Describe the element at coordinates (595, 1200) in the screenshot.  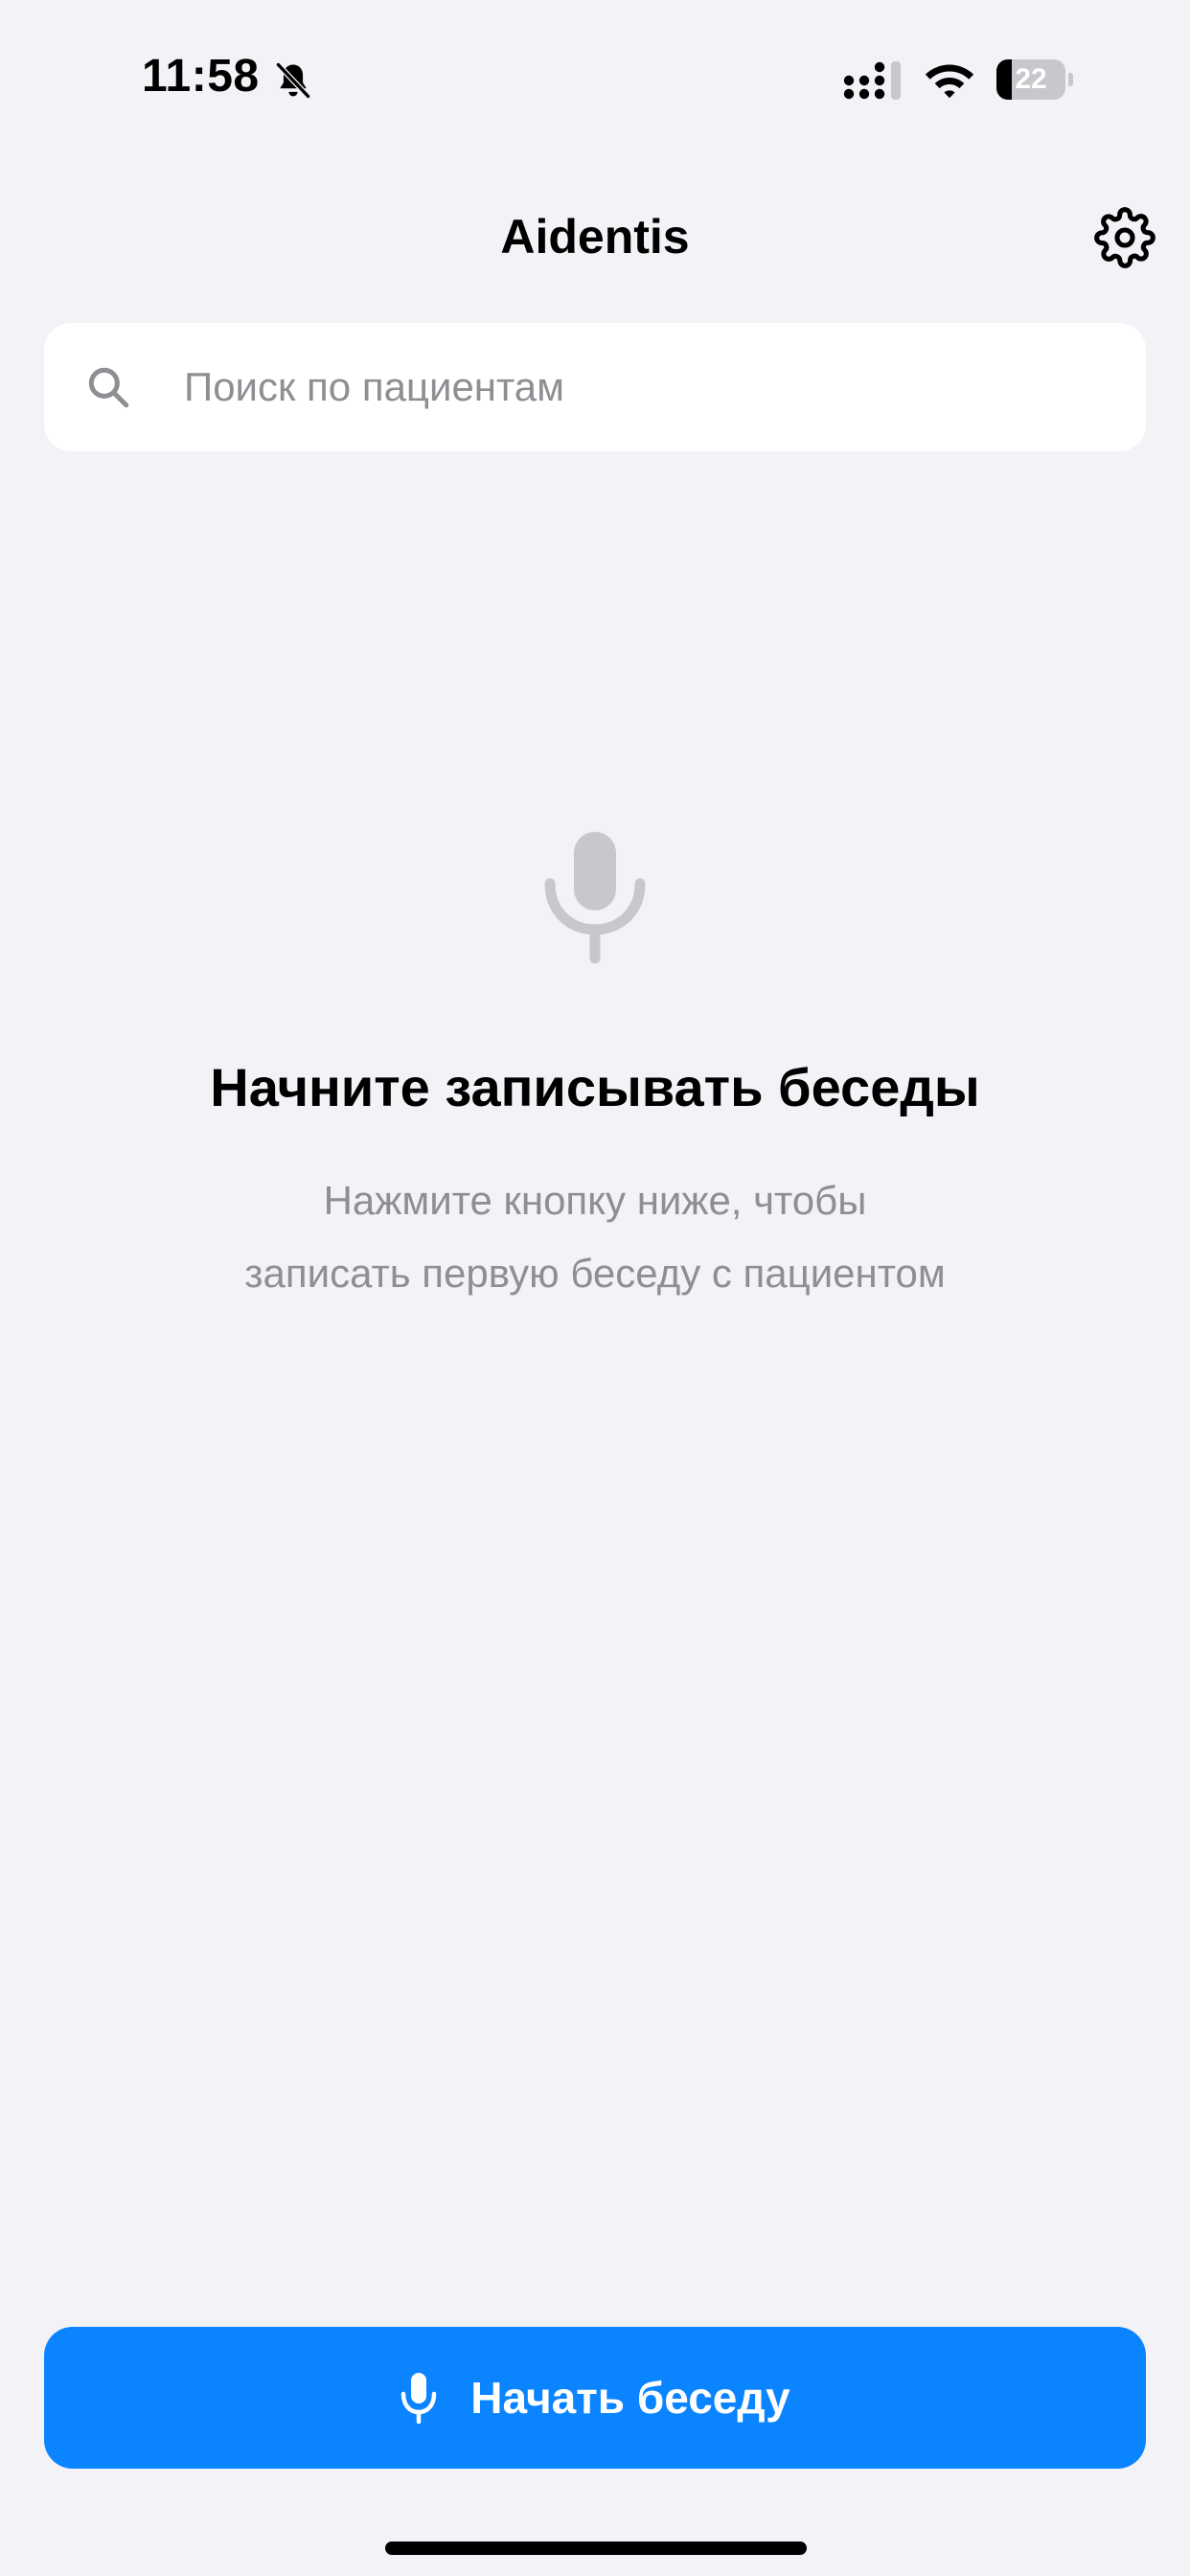
I see `empty-state-subtitle-line1: Нажмите кнопку ниже, чтобы` at that location.